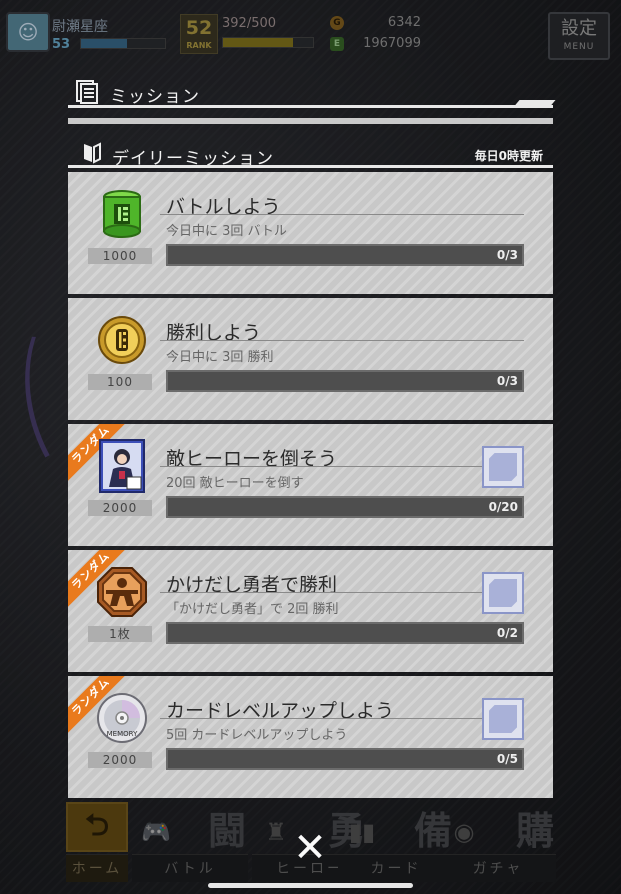 The height and width of the screenshot is (894, 621). Describe the element at coordinates (155, 97) in the screenshot. I see `panel-title: ミッション` at that location.